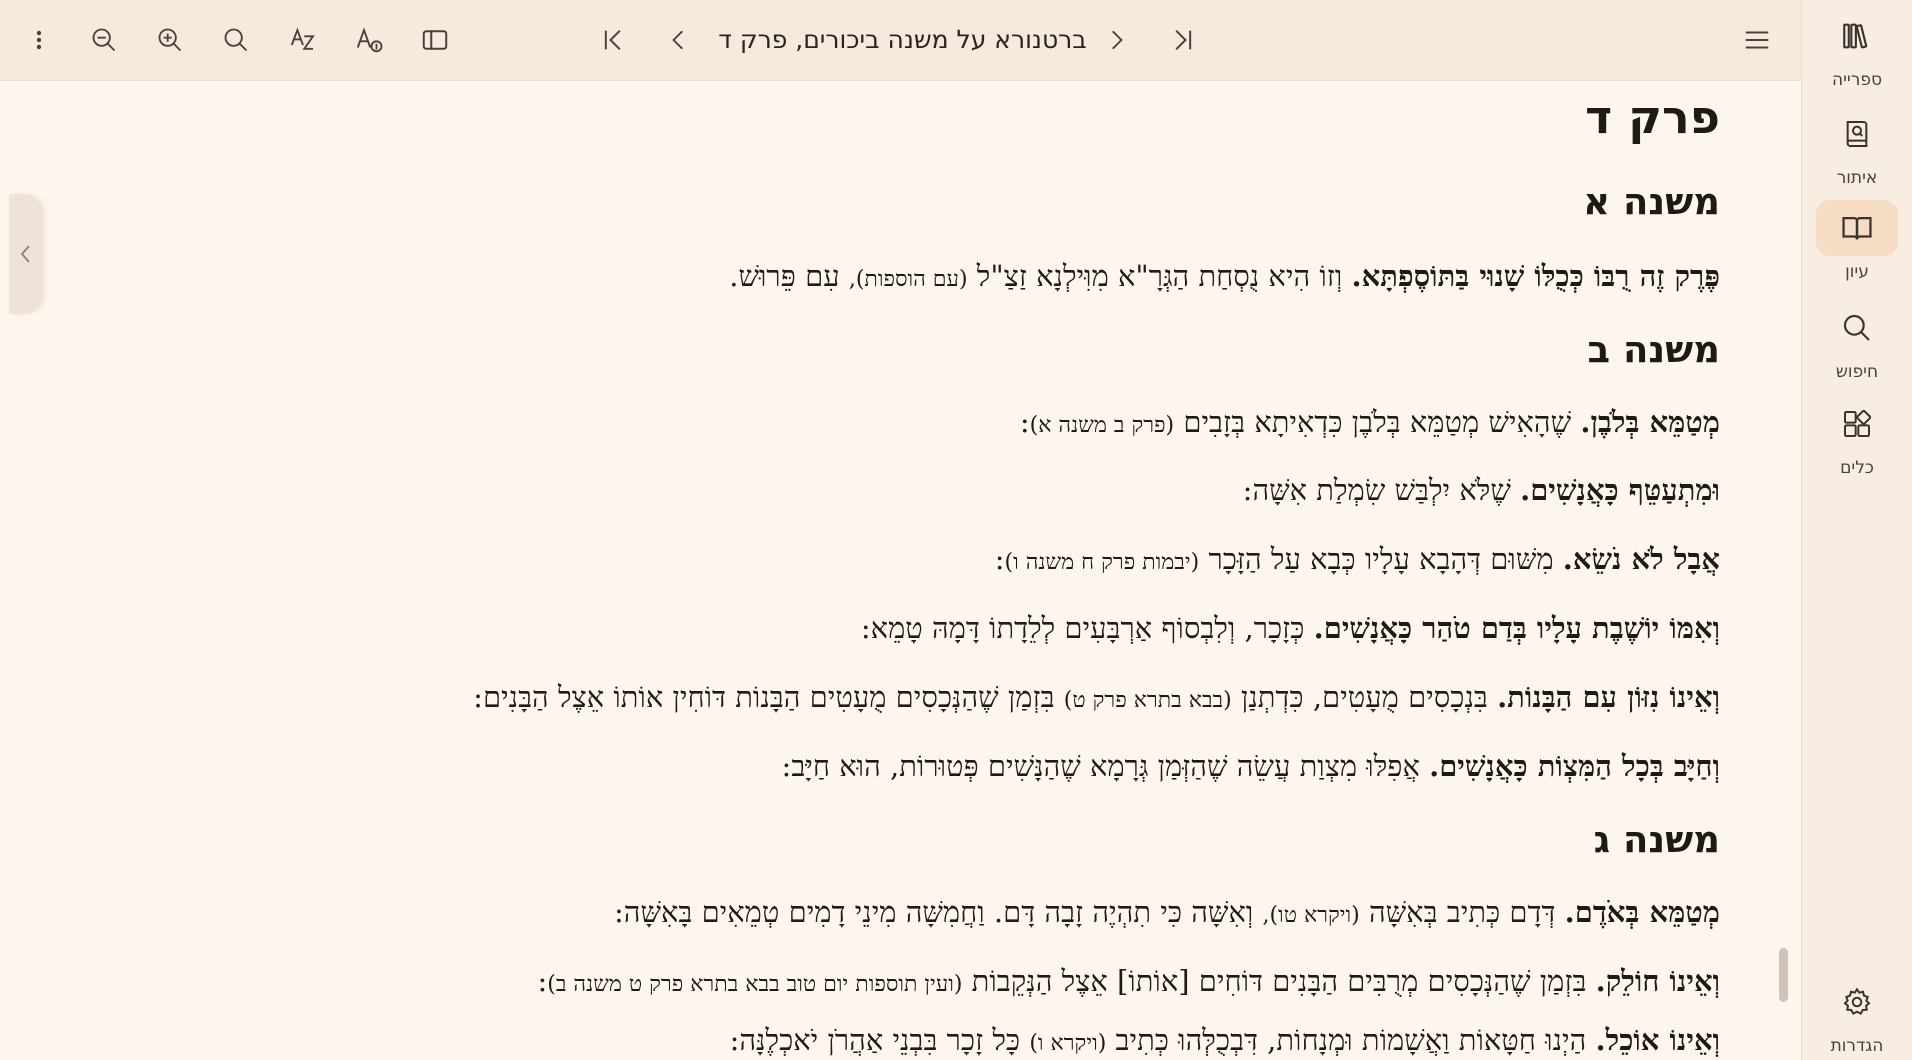 The image size is (1912, 1060). I want to click on sidebar-item-library: ספרייה, so click(1857, 49).